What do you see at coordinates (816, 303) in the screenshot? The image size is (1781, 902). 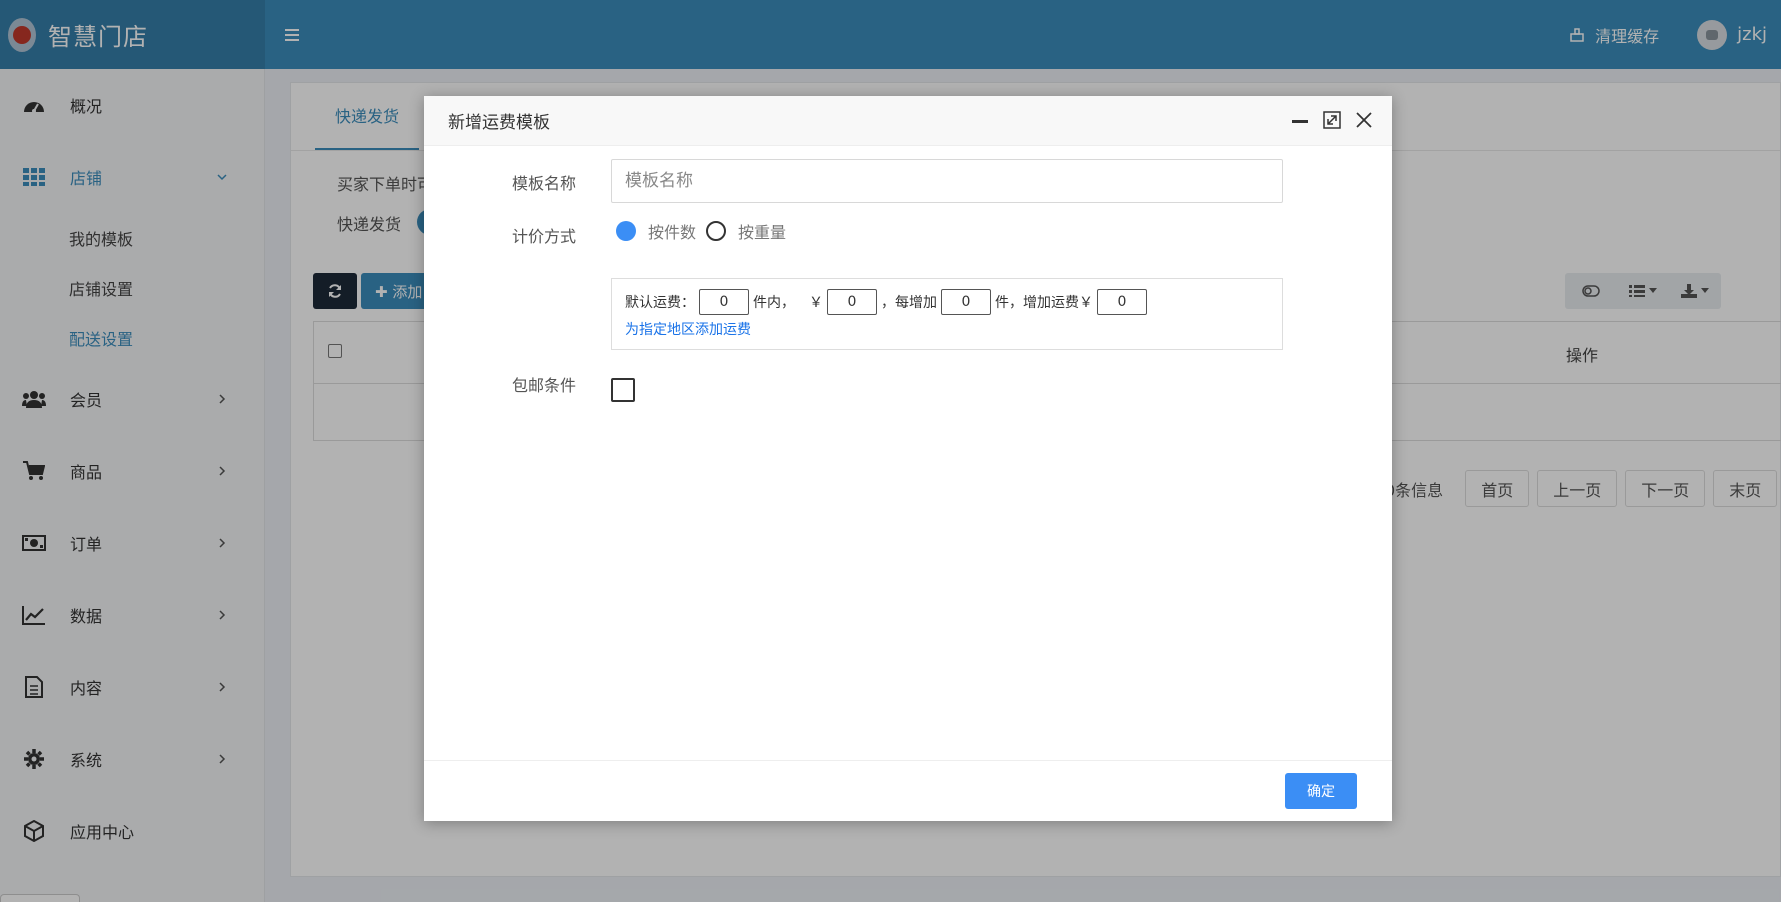 I see `yen-label: ￥` at bounding box center [816, 303].